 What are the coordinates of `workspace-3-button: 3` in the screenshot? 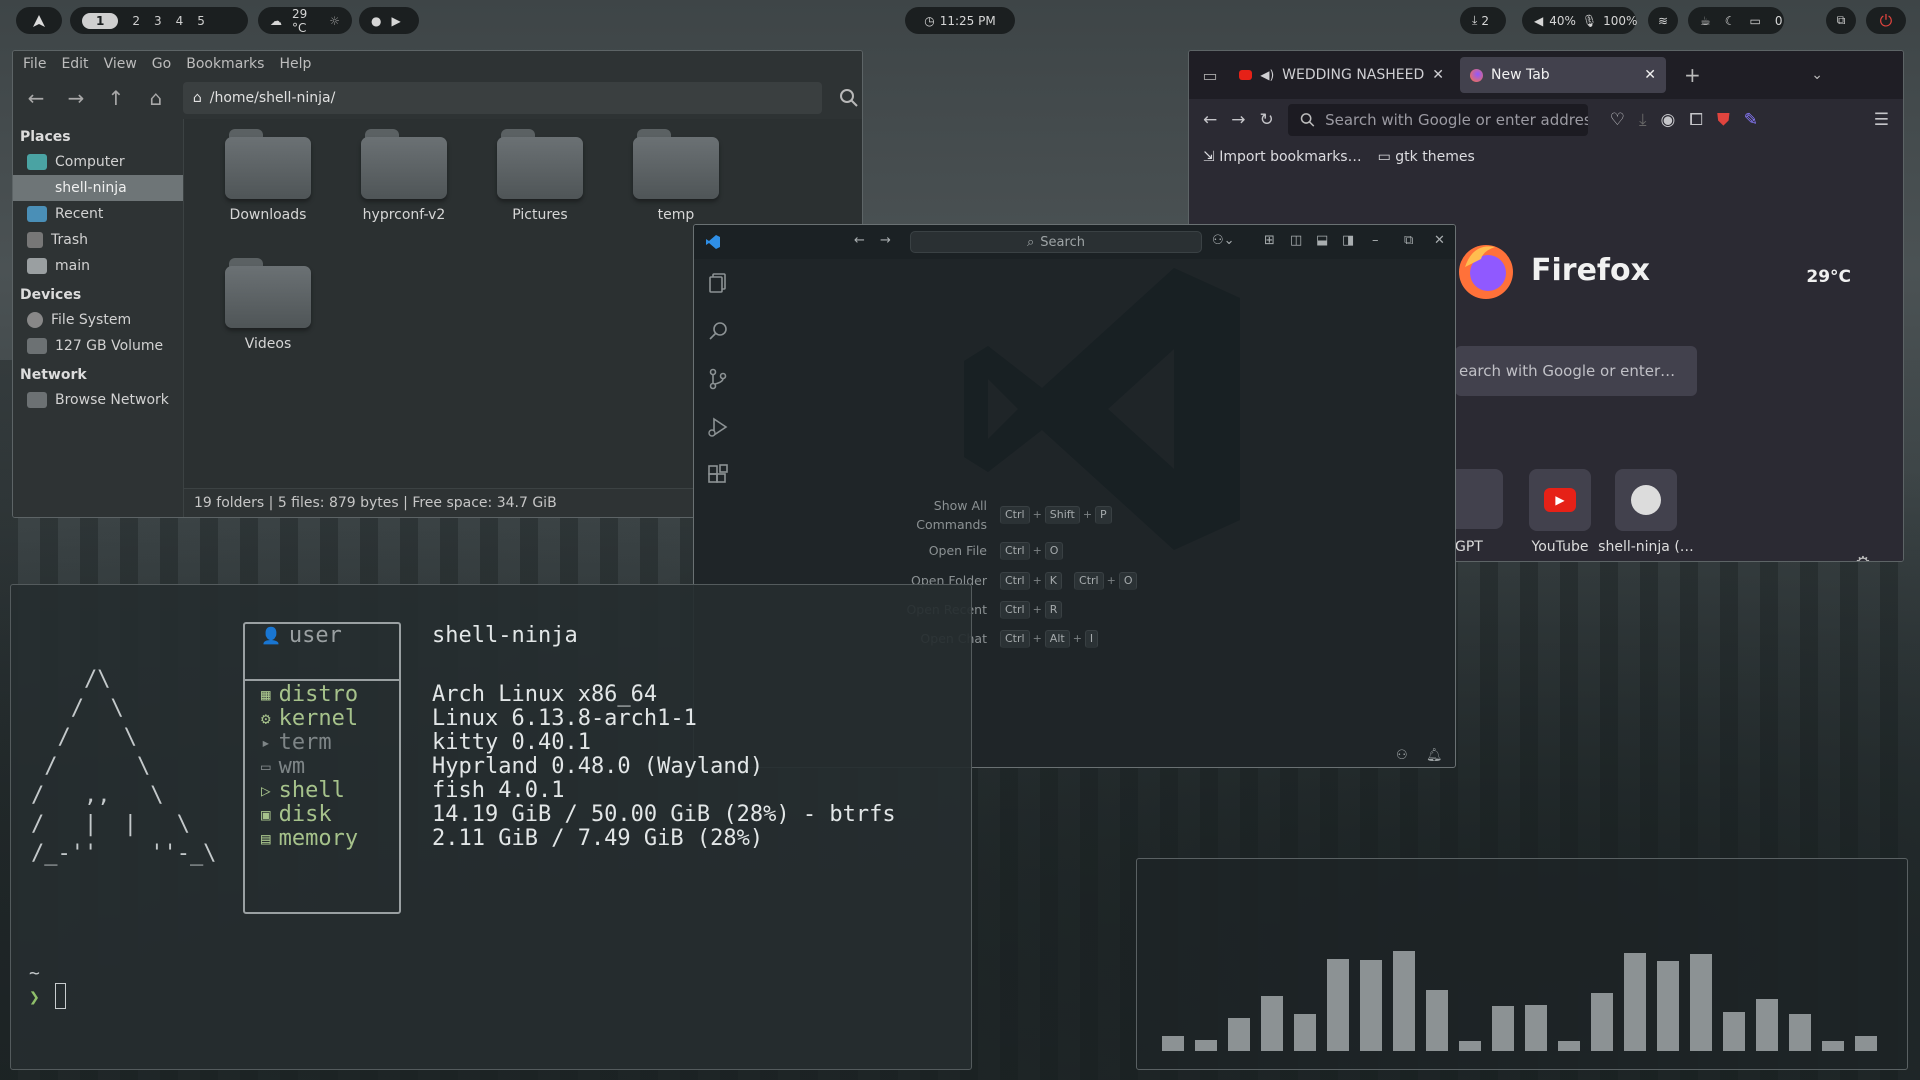 It's located at (158, 21).